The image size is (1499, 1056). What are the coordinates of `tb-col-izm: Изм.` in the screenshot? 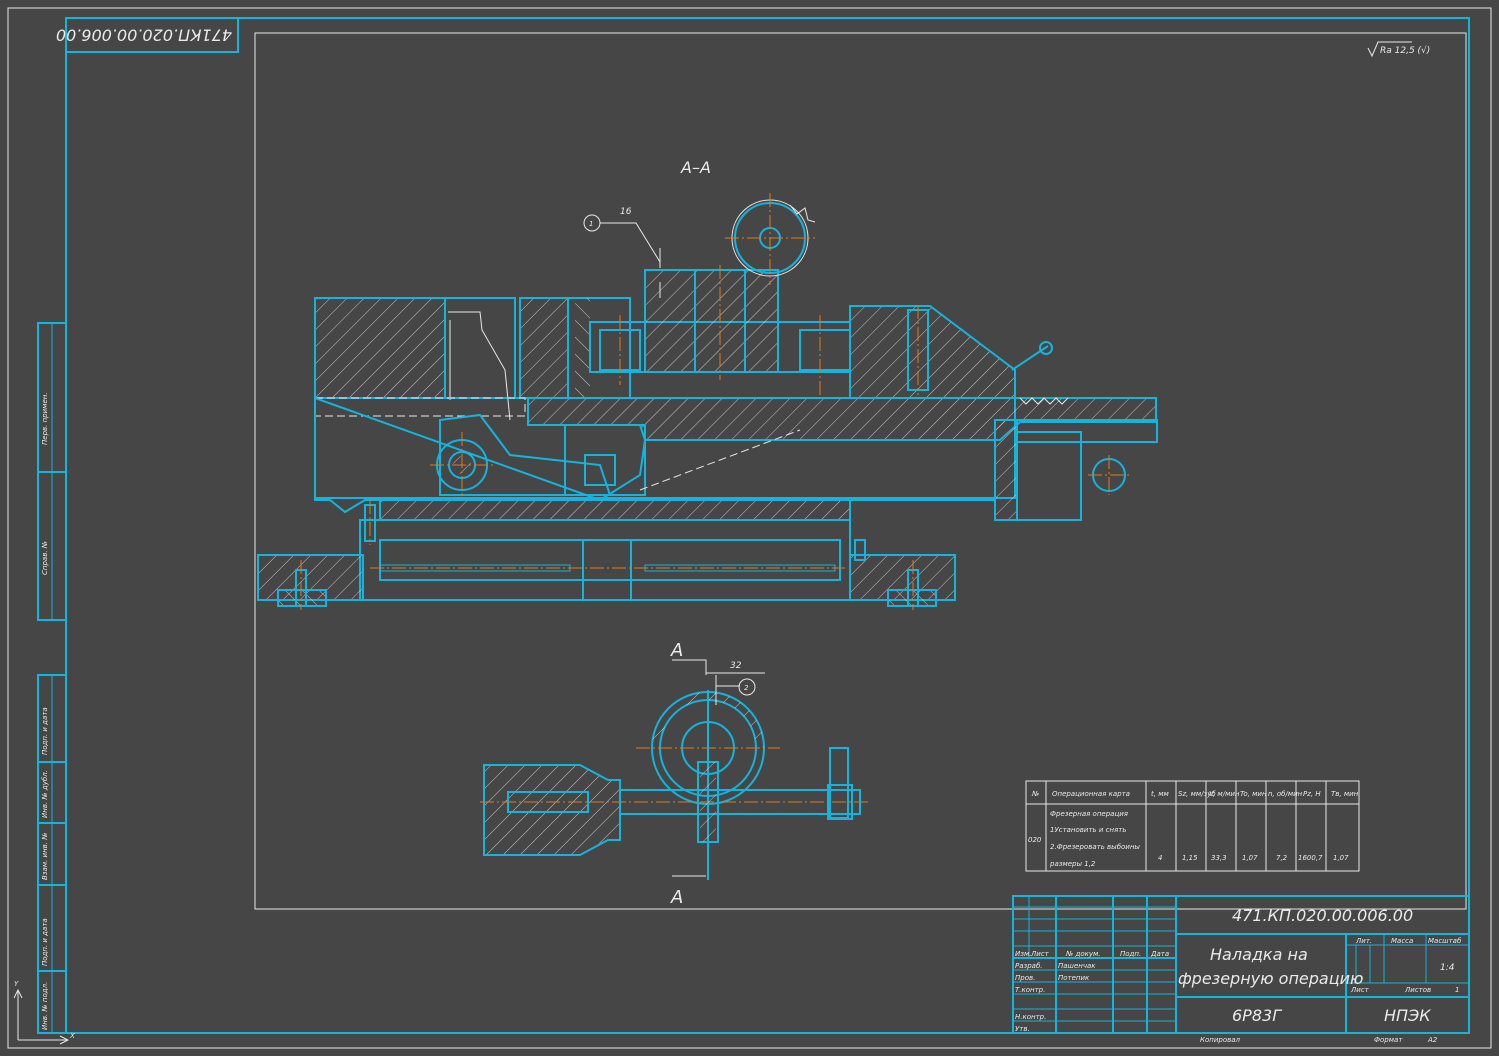 It's located at (1023, 954).